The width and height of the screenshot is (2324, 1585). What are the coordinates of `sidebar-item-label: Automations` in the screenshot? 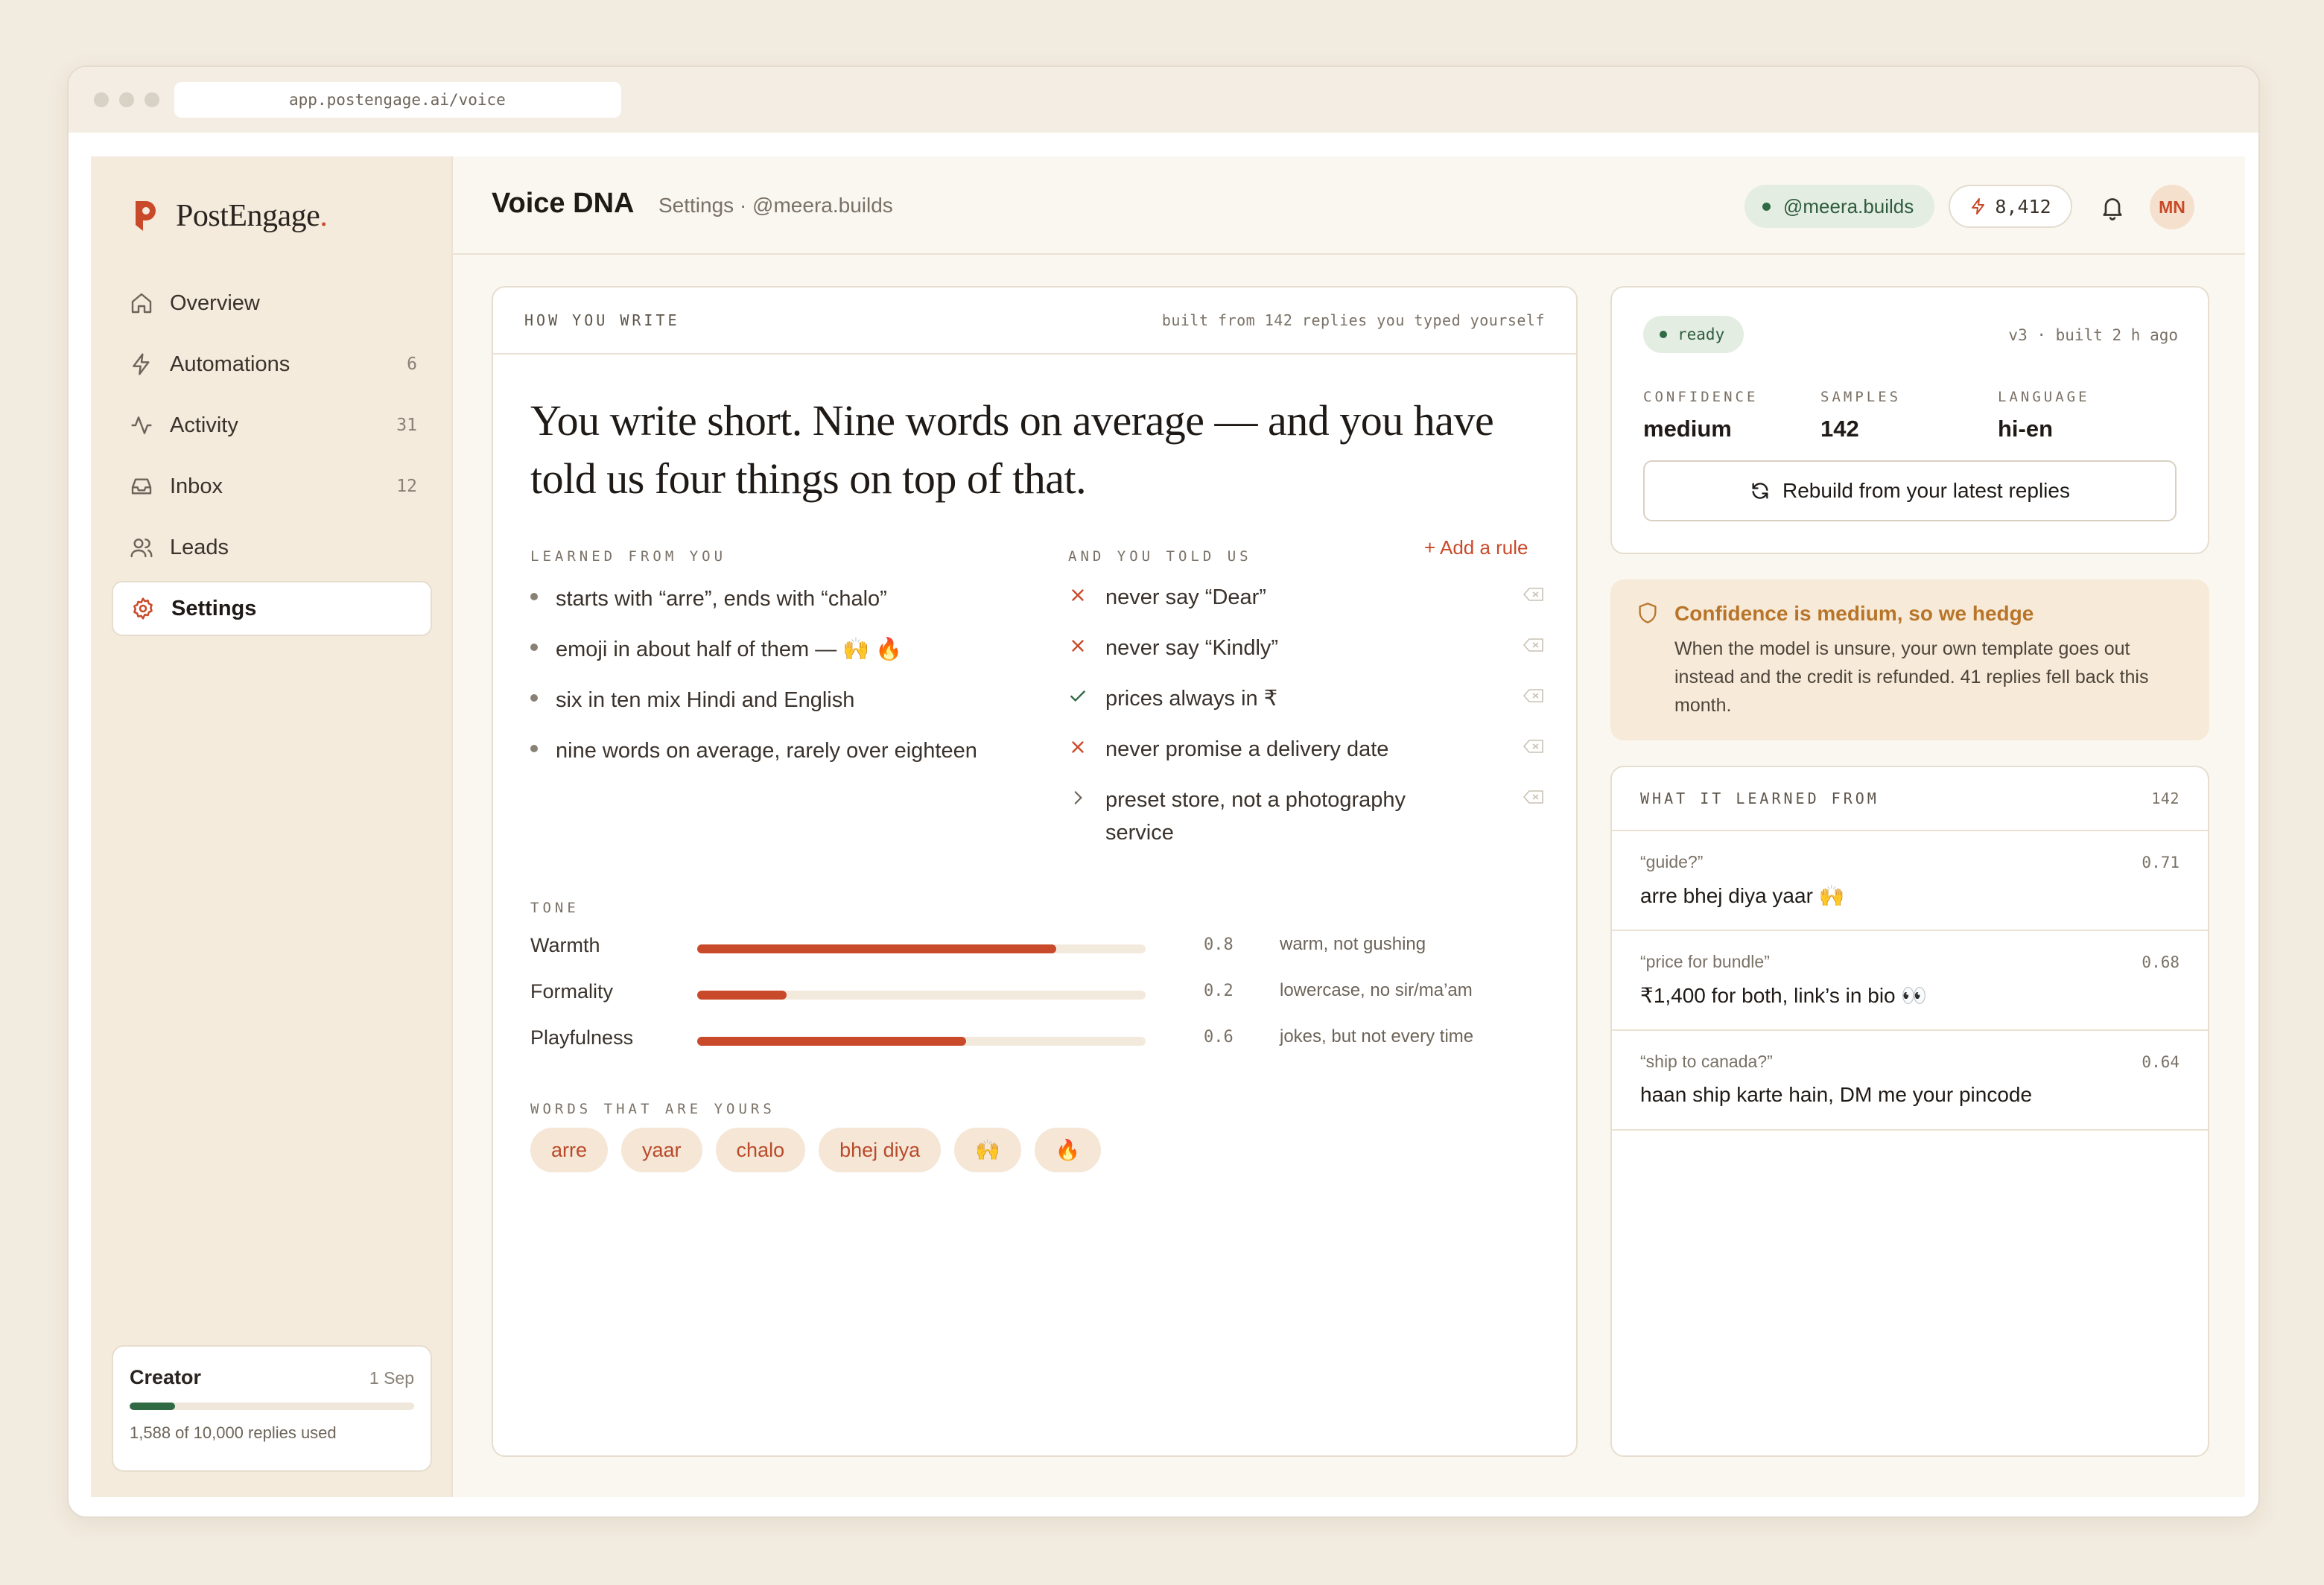 It's located at (230, 364).